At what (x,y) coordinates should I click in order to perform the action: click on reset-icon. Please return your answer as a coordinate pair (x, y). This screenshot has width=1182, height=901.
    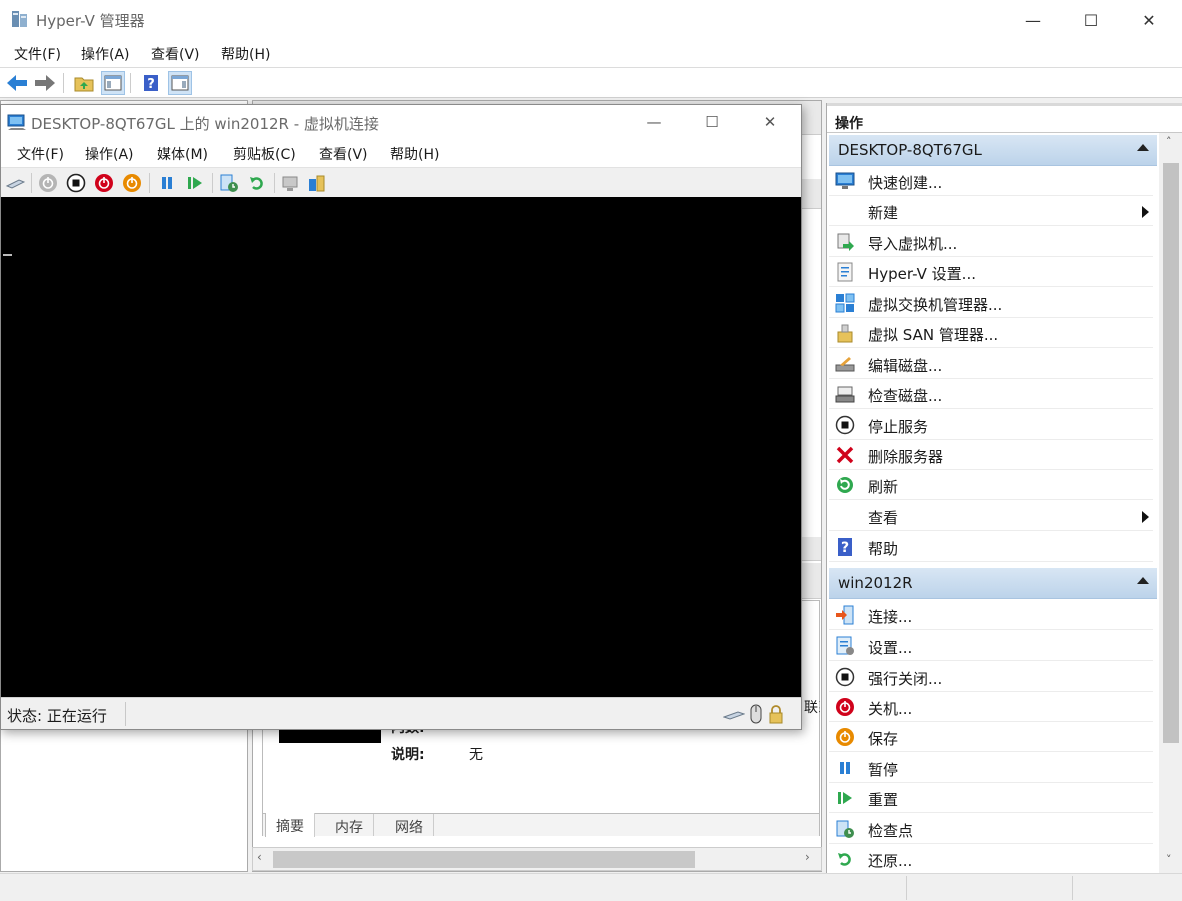
    Looking at the image, I should click on (845, 798).